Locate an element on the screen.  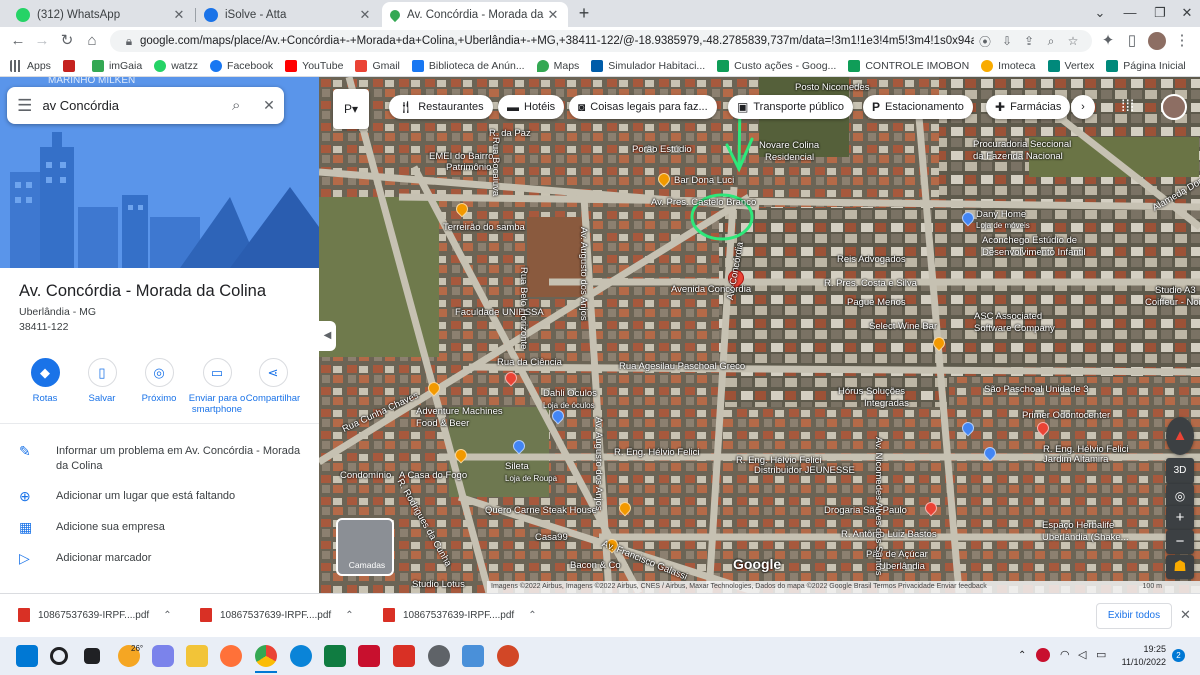
bookmark-youtube: YouTube is located at coordinates (314, 65).